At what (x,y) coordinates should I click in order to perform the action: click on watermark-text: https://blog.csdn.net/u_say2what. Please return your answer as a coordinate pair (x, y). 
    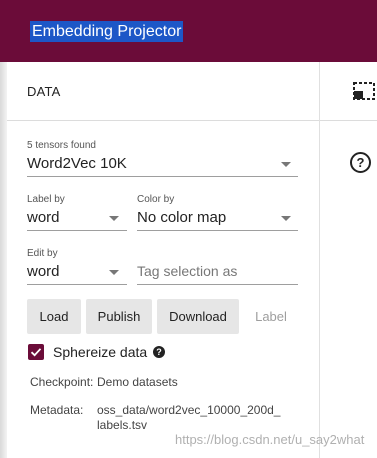
    Looking at the image, I should click on (270, 439).